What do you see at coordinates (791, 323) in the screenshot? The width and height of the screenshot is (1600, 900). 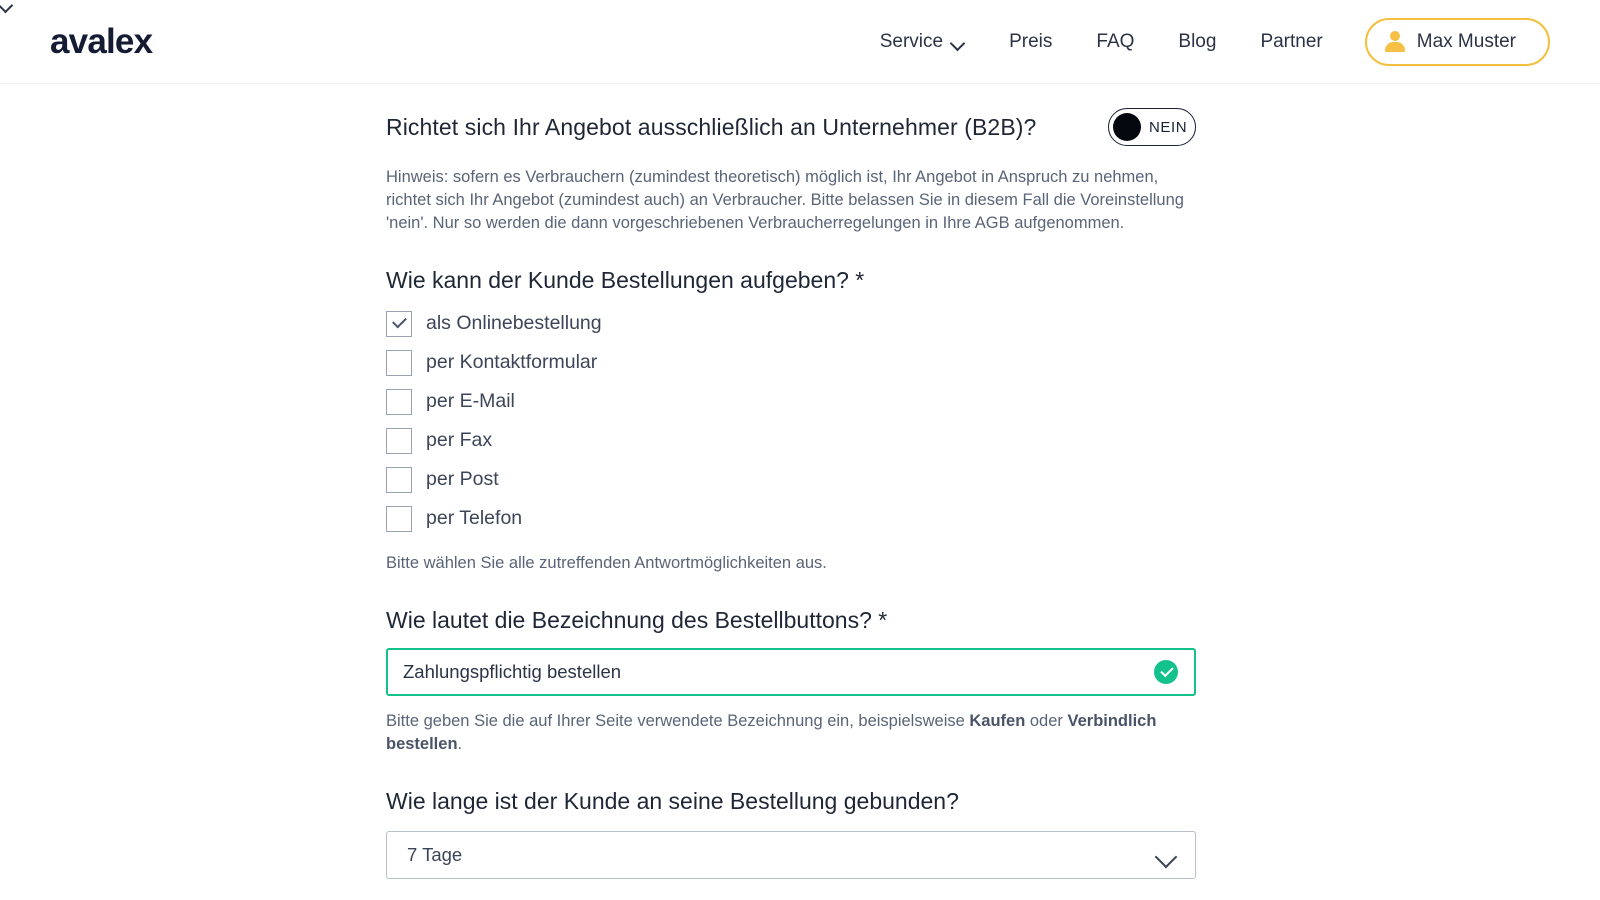 I see `checkbox-row-onlinebestellung: als Onlinebestellung` at bounding box center [791, 323].